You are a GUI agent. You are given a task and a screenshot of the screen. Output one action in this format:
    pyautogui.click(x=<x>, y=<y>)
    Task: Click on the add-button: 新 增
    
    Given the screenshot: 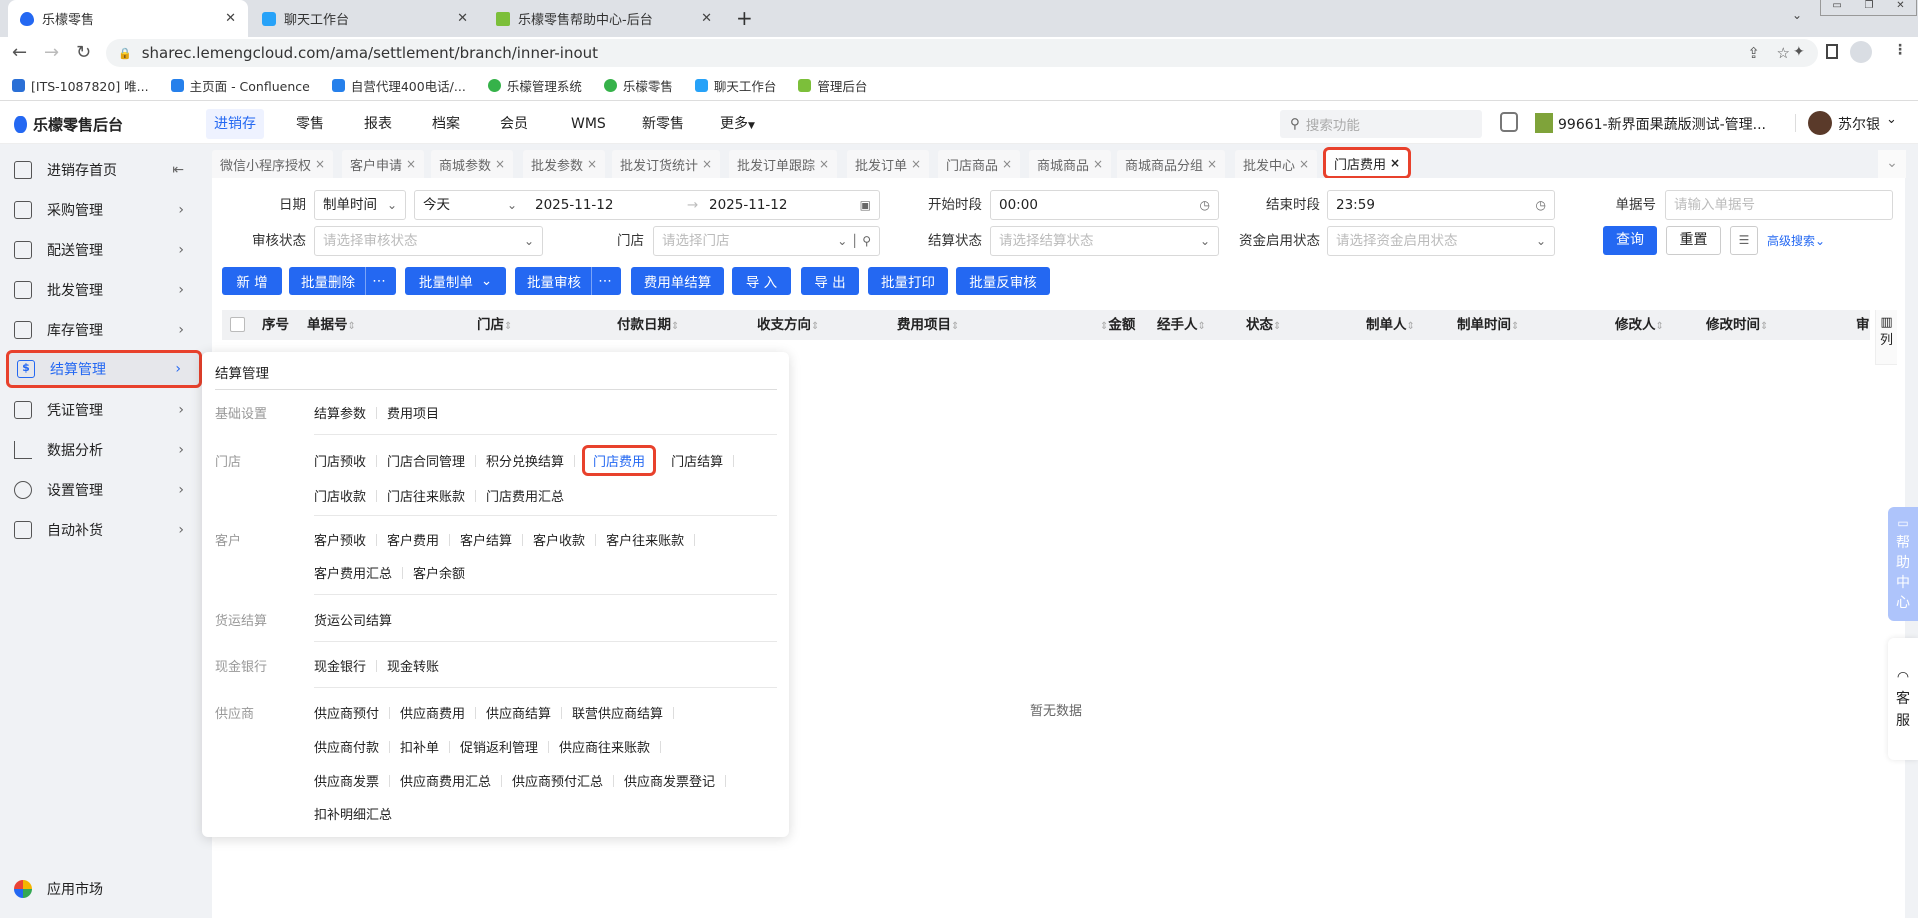 What is the action you would take?
    pyautogui.click(x=252, y=281)
    